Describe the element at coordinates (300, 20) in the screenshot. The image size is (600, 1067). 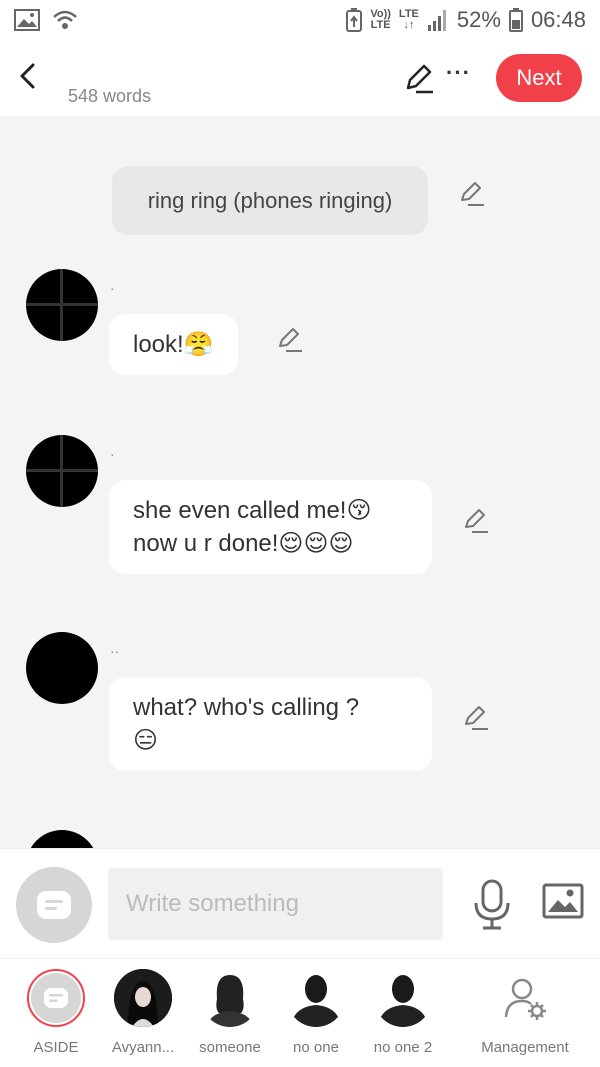
I see `status-bar: Vo)) LTE LTE ↓↑ 52% 06:48` at that location.